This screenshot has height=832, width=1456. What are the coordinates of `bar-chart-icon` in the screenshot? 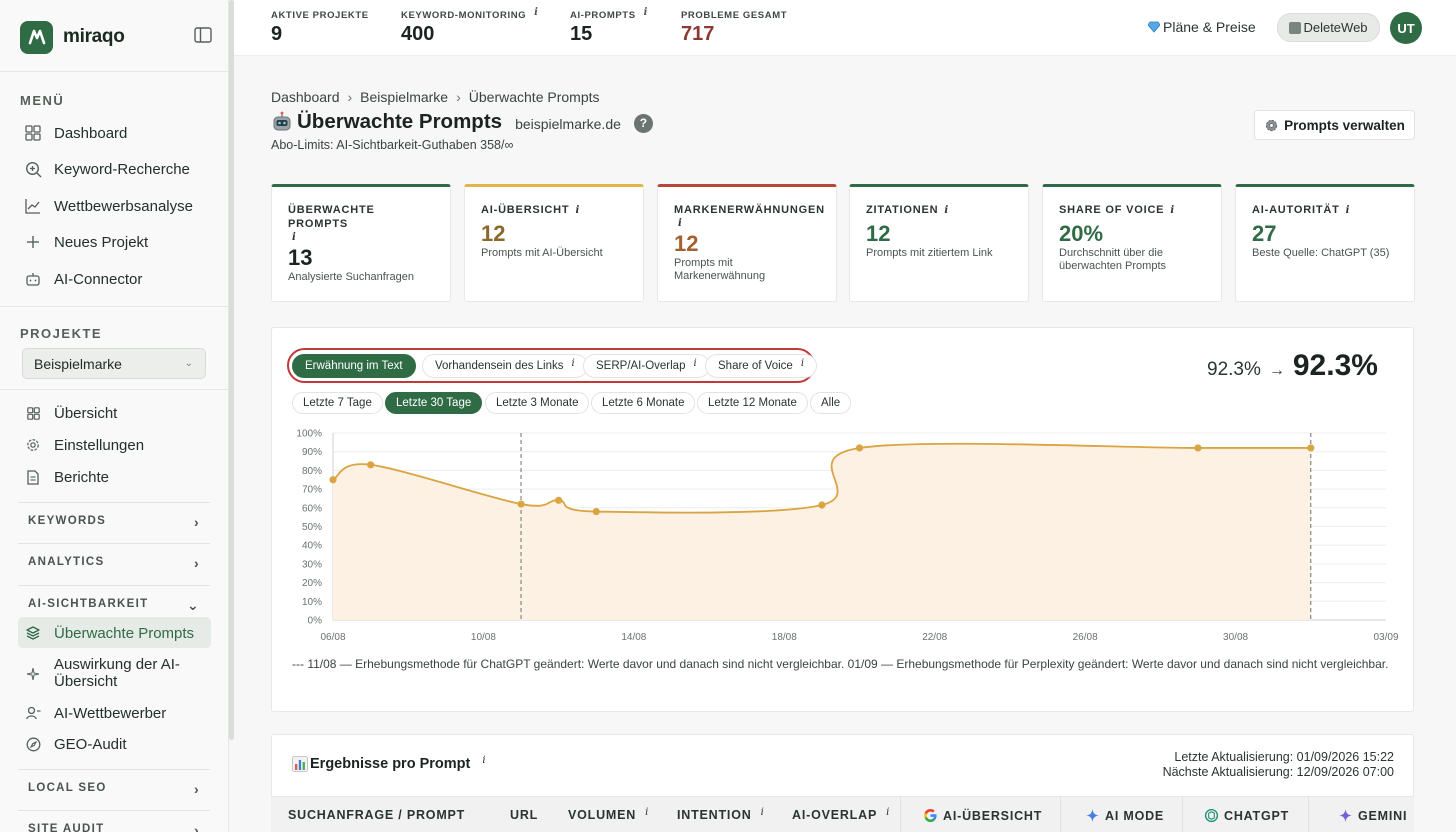 It's located at (300, 764).